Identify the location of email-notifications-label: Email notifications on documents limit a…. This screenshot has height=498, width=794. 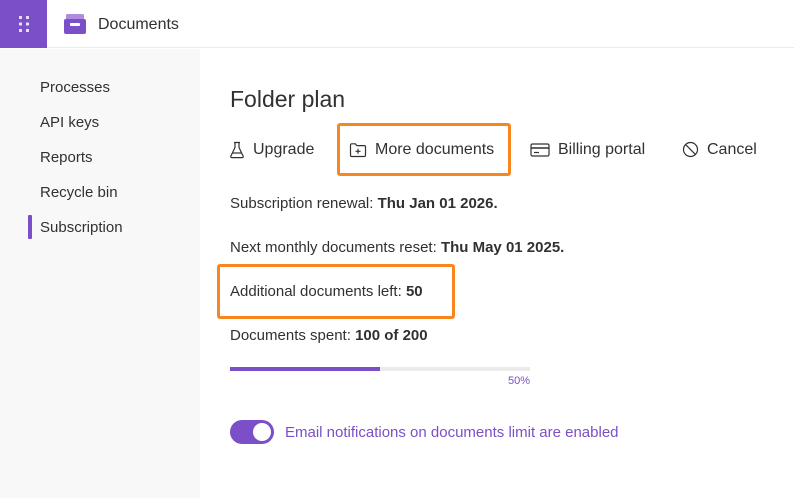
(452, 432).